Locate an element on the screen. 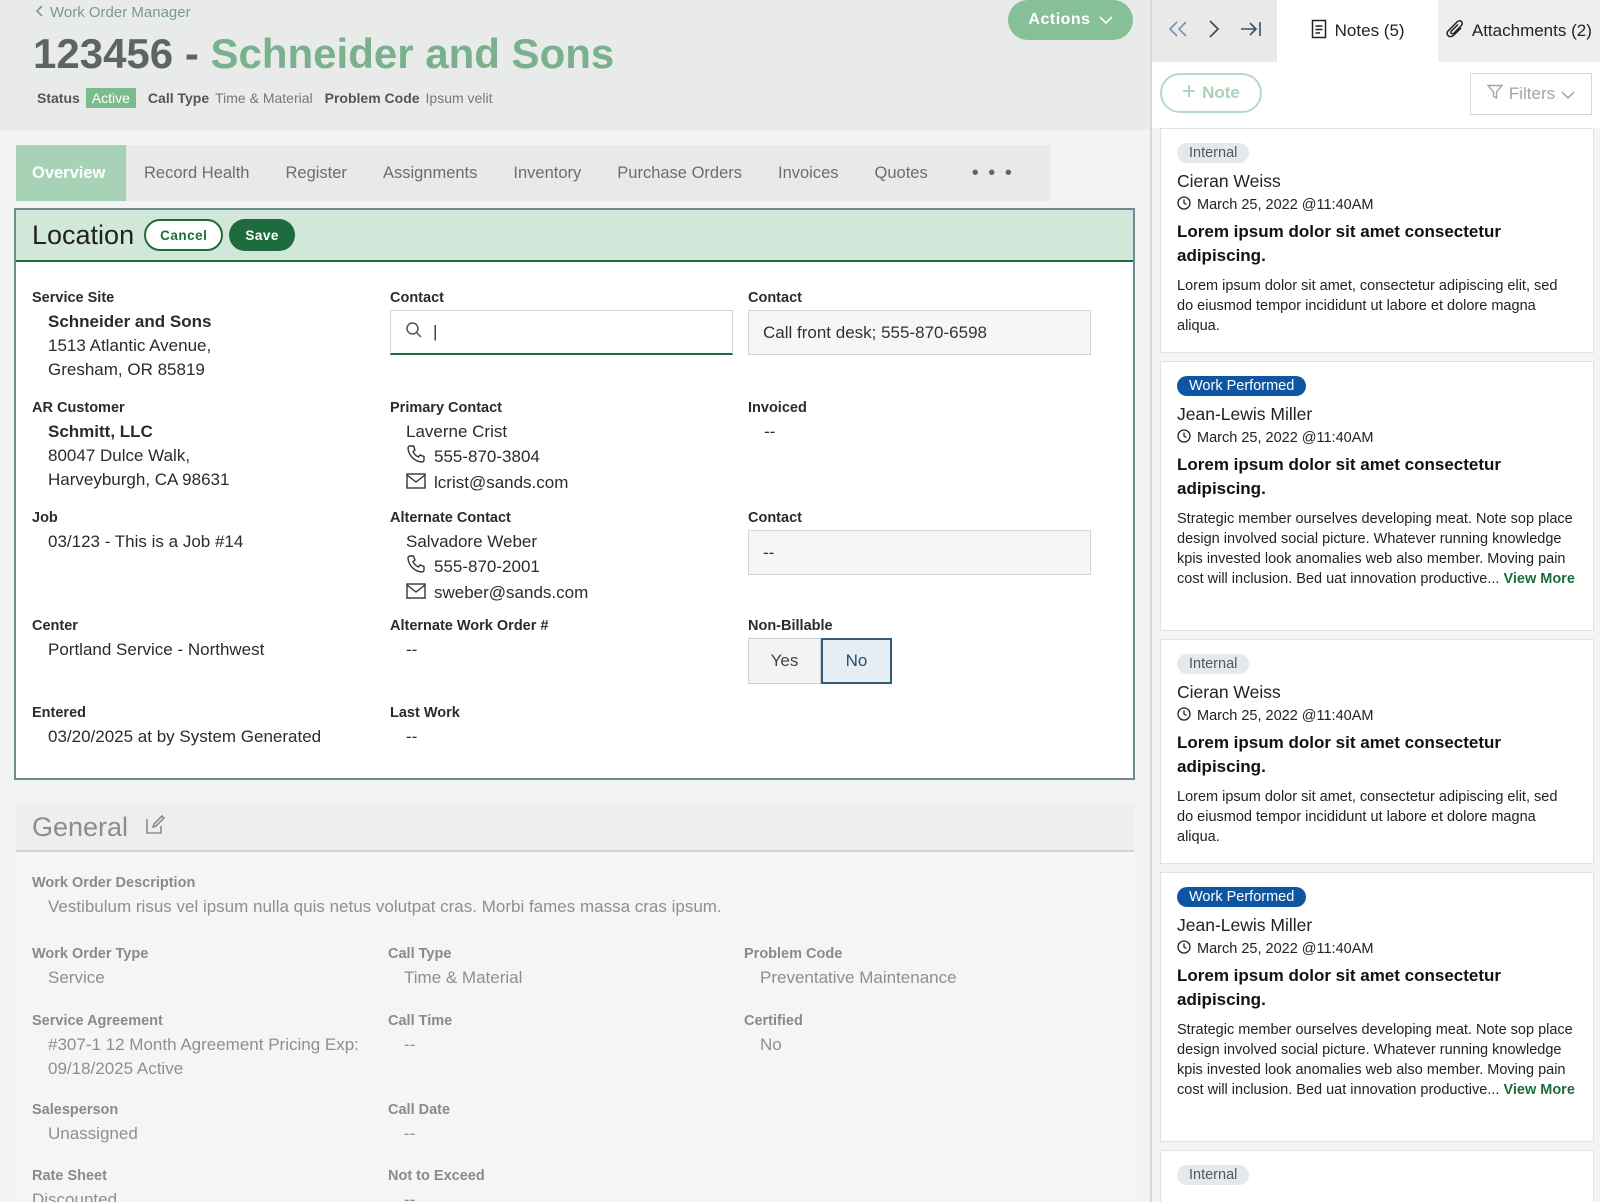  actions-button-label: Actions is located at coordinates (1059, 19).